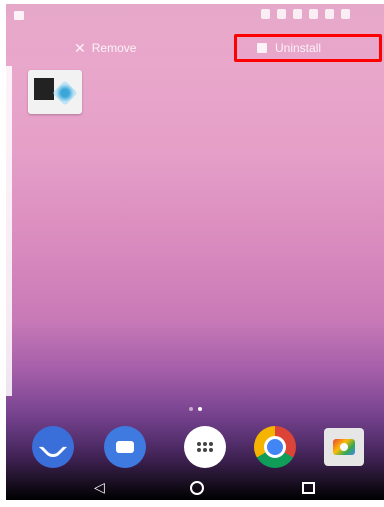 Image resolution: width=384 pixels, height=507 pixels. I want to click on back-icon: ◁, so click(99, 487).